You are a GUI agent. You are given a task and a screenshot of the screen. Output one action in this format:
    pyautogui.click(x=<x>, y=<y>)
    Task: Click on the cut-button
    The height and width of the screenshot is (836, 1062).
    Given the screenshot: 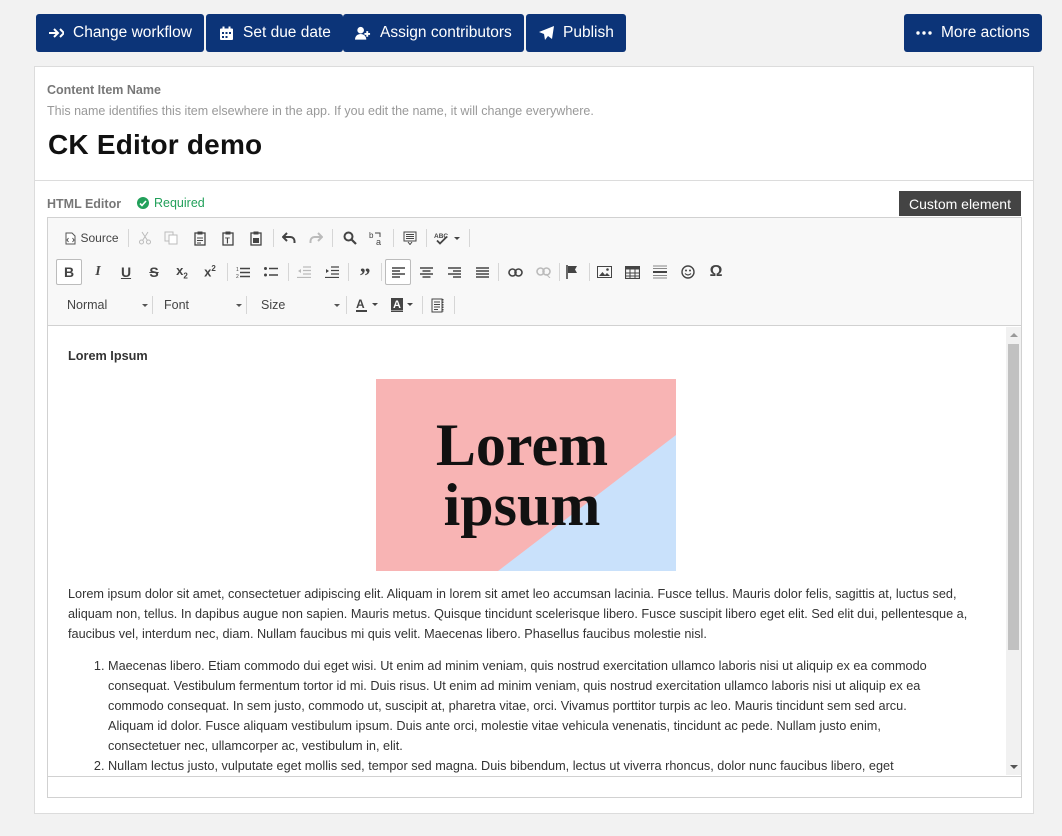 What is the action you would take?
    pyautogui.click(x=145, y=238)
    